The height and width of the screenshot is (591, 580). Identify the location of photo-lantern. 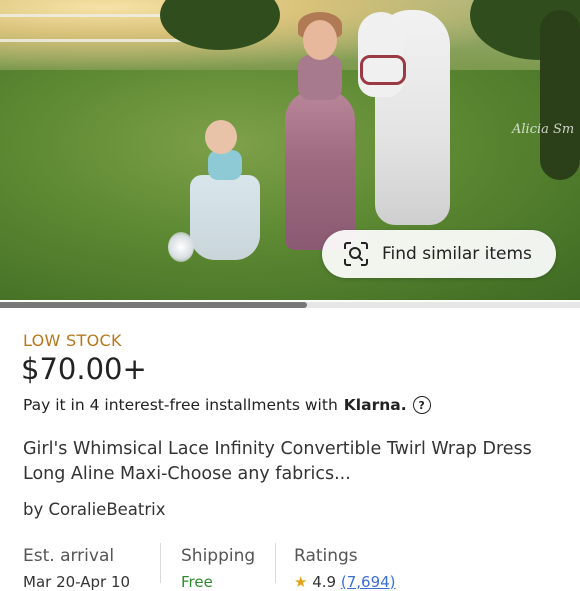
(181, 247).